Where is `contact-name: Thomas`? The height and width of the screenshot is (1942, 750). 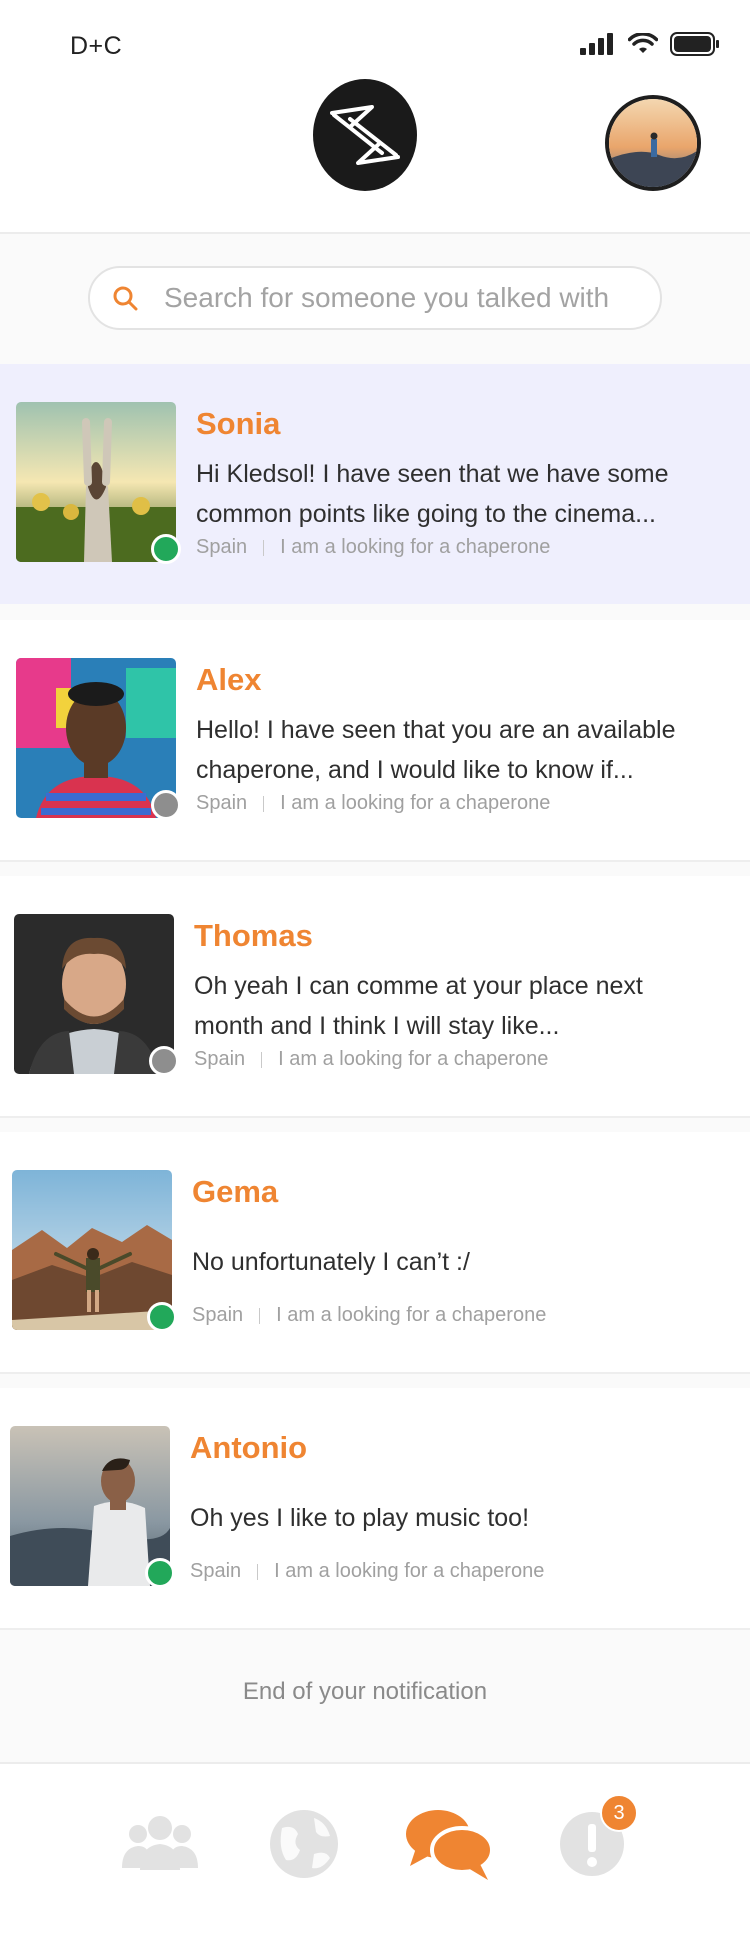
contact-name: Thomas is located at coordinates (253, 935).